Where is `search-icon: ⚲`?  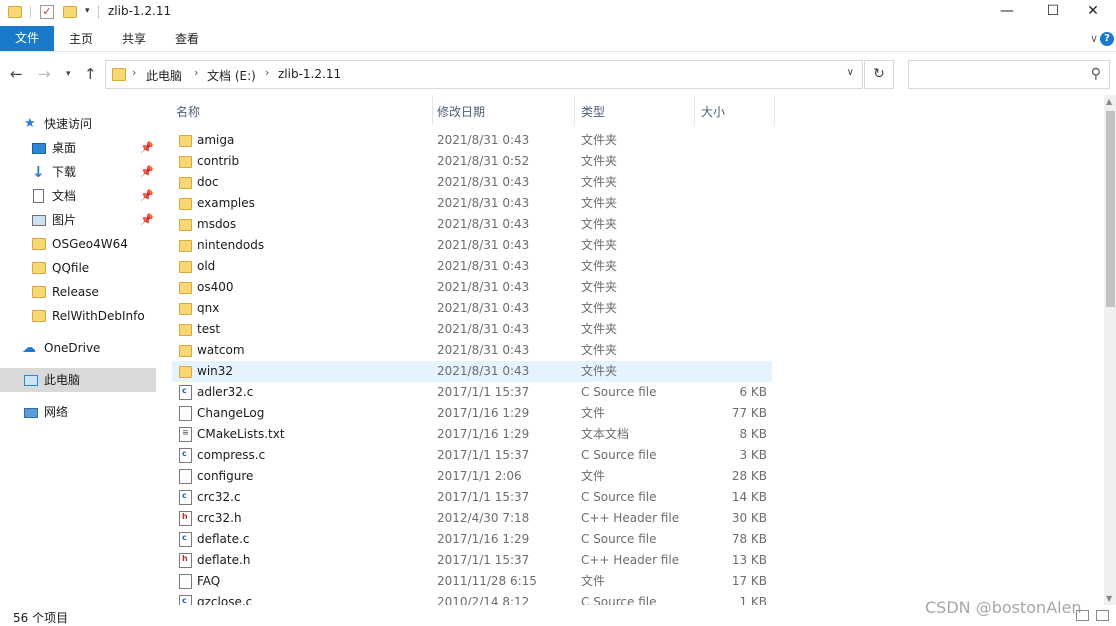 search-icon: ⚲ is located at coordinates (1095, 74).